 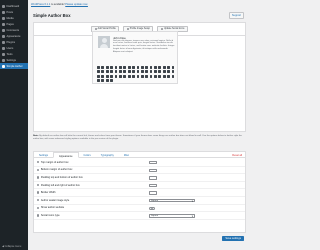 What do you see at coordinates (98, 80) in the screenshot?
I see `mastodon-icon` at bounding box center [98, 80].